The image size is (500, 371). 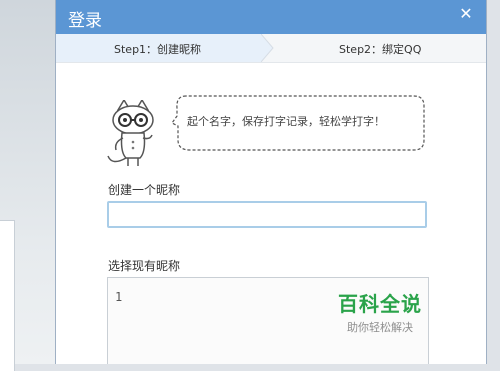 What do you see at coordinates (466, 14) in the screenshot?
I see `close-icon: ✕` at bounding box center [466, 14].